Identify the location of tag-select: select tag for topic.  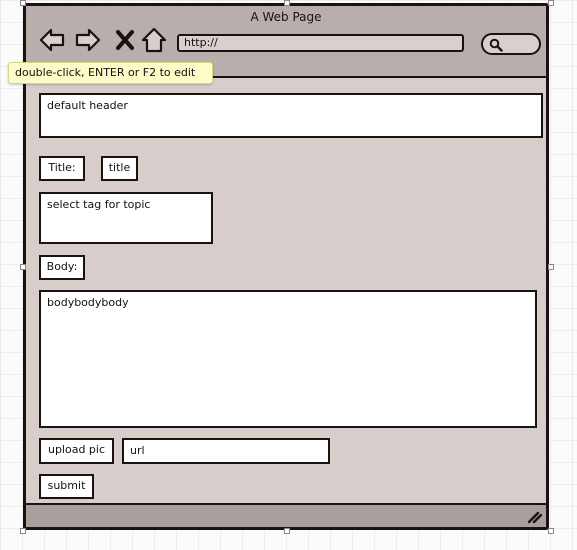
(126, 218).